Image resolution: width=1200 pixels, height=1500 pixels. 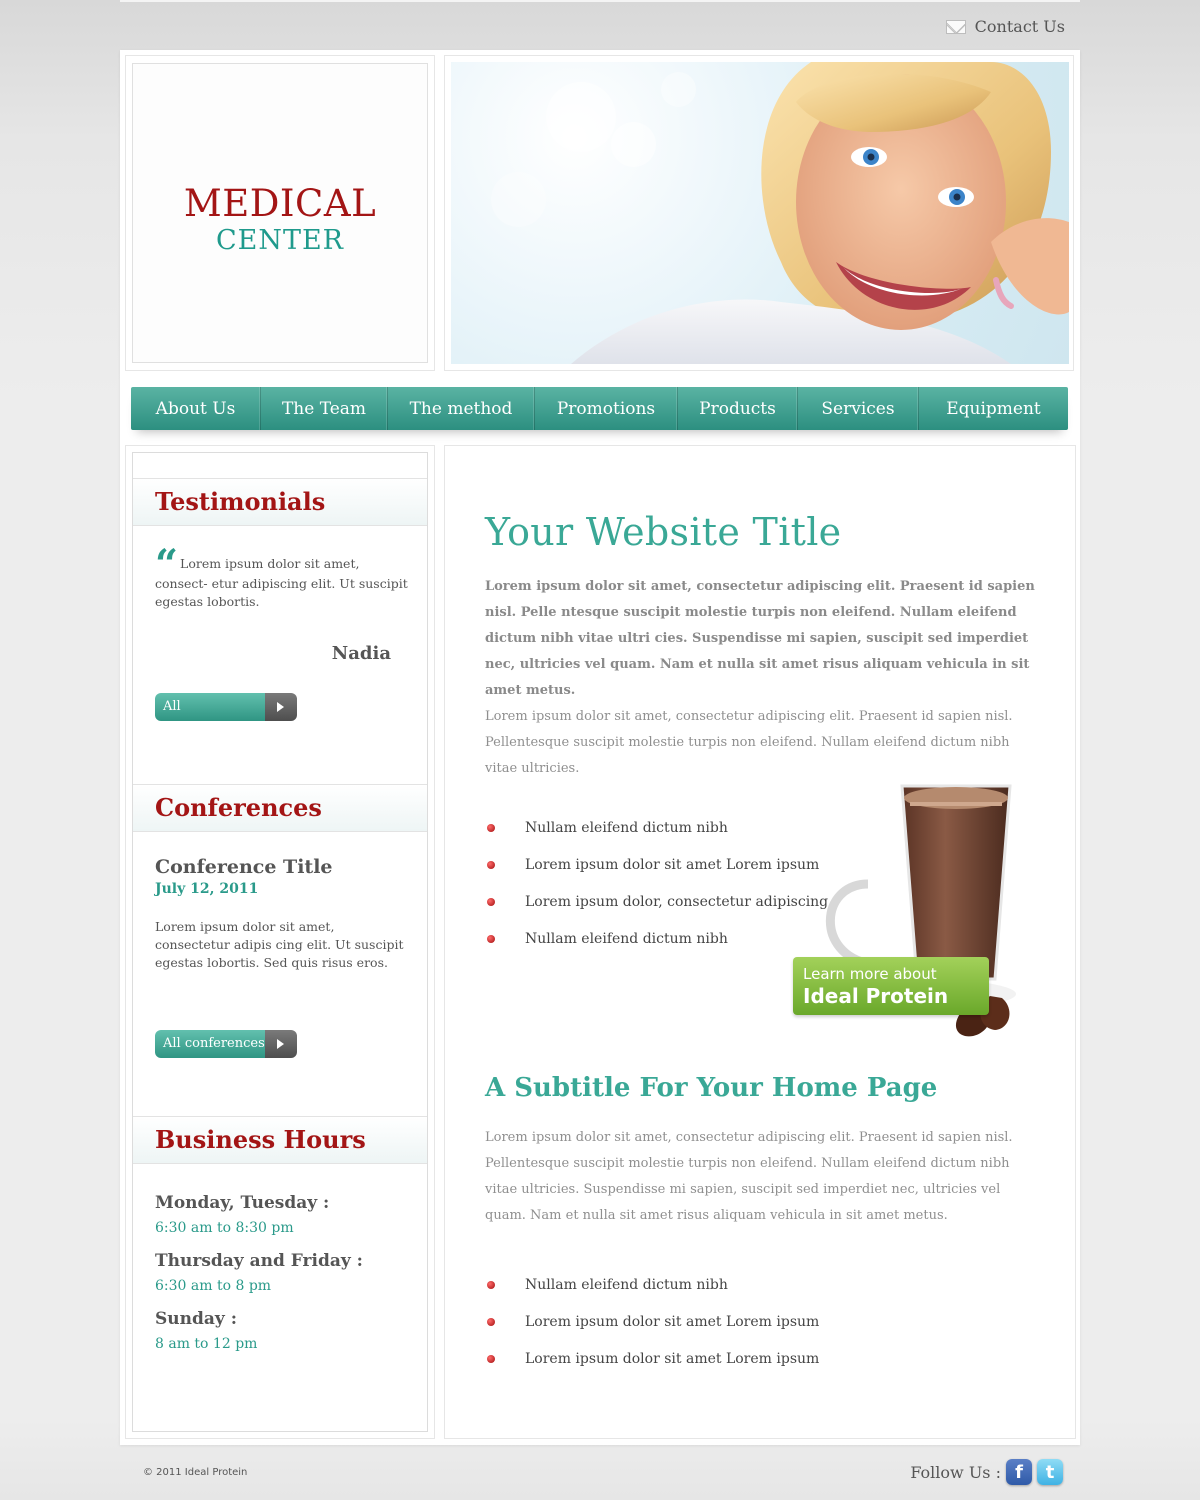 What do you see at coordinates (244, 867) in the screenshot?
I see `conference-title: Conference Title` at bounding box center [244, 867].